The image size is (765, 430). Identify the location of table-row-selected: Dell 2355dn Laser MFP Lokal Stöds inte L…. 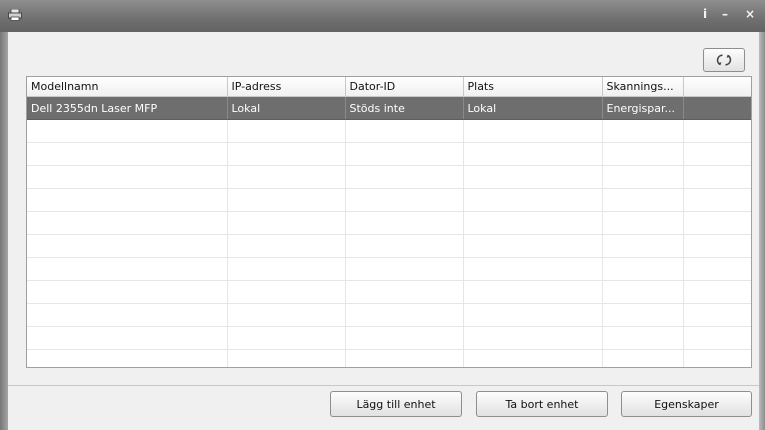
(389, 108).